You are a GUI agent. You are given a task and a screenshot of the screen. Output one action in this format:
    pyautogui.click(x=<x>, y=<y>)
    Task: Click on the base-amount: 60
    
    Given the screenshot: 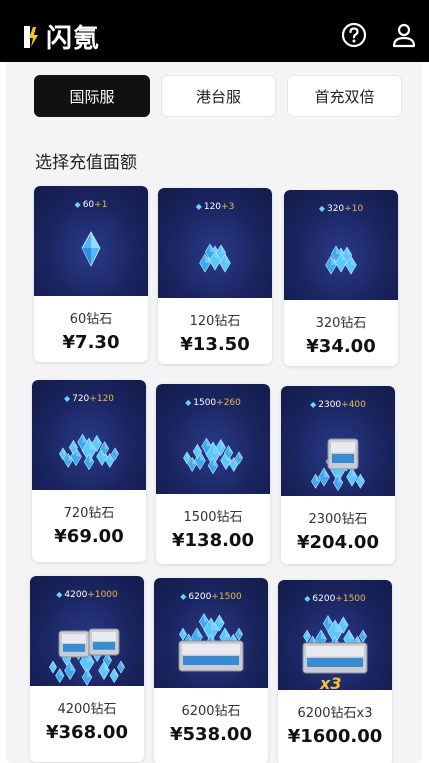 What is the action you would take?
    pyautogui.click(x=88, y=205)
    